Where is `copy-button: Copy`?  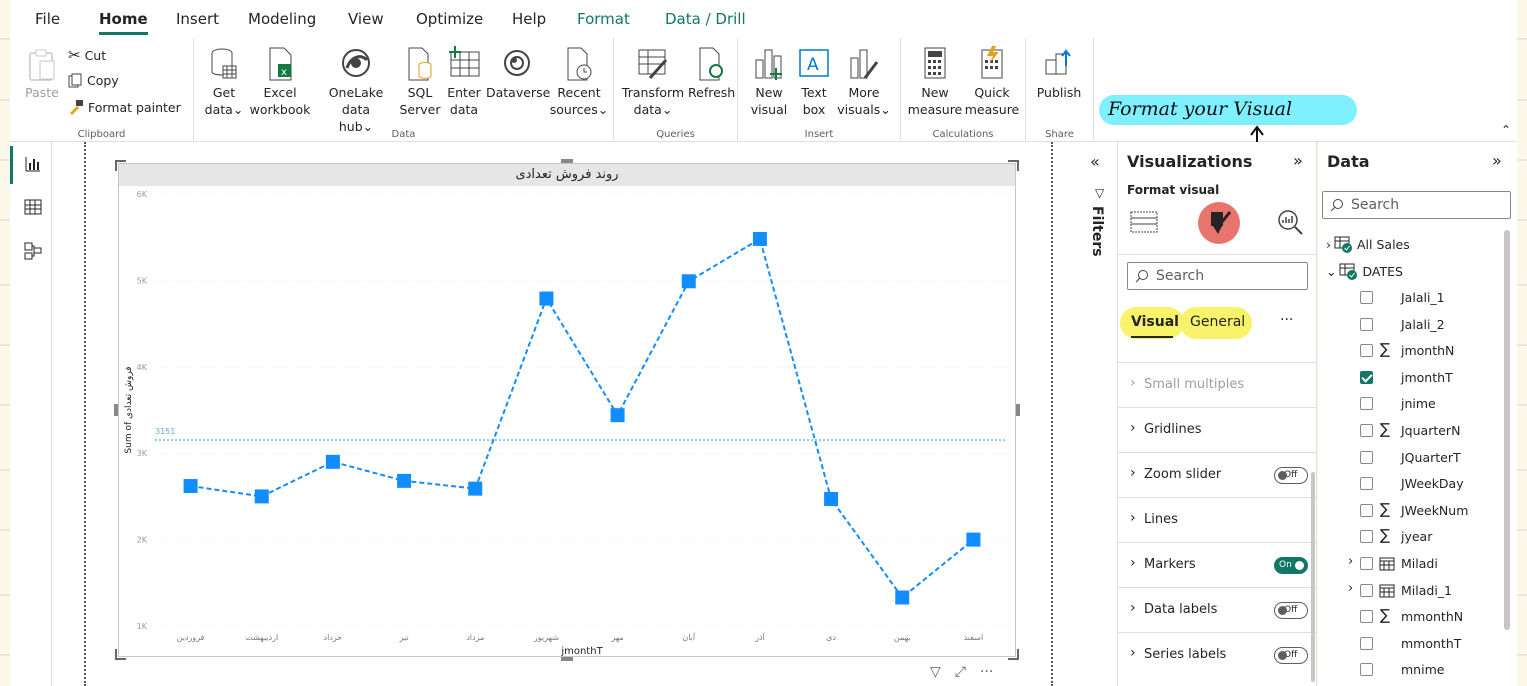 copy-button: Copy is located at coordinates (93, 80).